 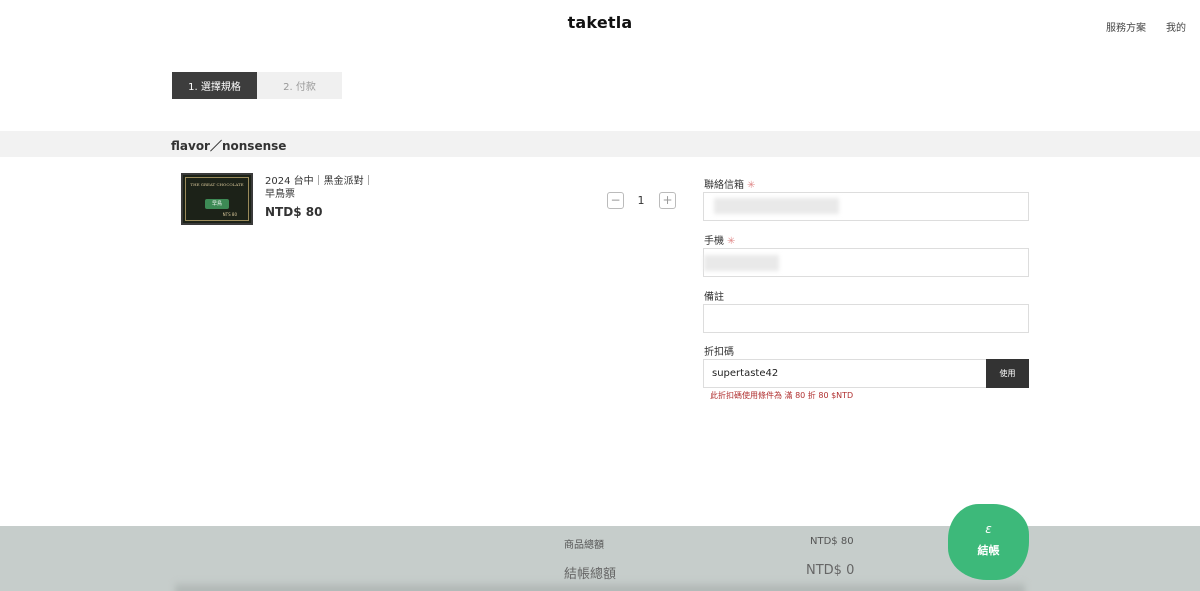 I want to click on checkout-label: 結帳, so click(x=988, y=550).